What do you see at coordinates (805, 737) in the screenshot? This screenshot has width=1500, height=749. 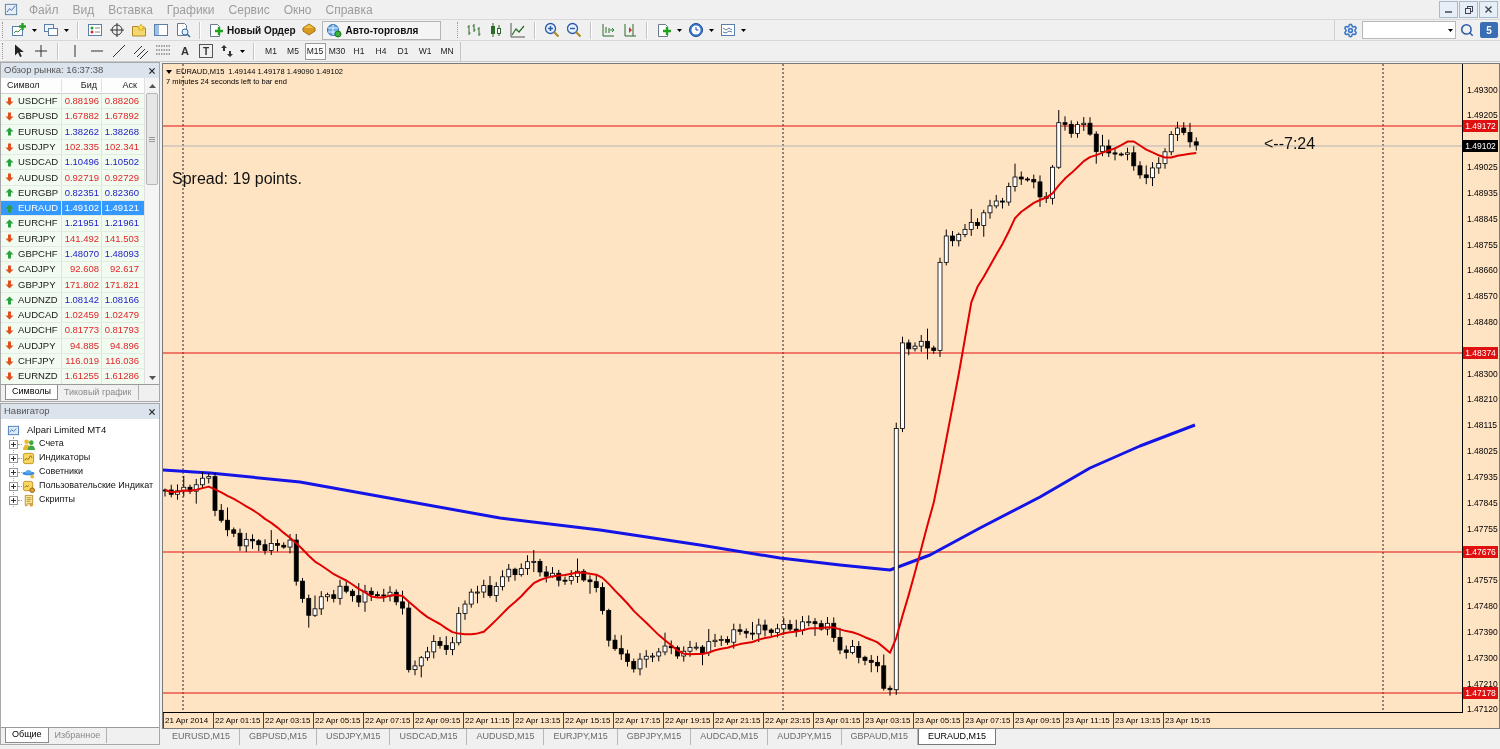 I see `chart-tab: AUDJPY,M15` at bounding box center [805, 737].